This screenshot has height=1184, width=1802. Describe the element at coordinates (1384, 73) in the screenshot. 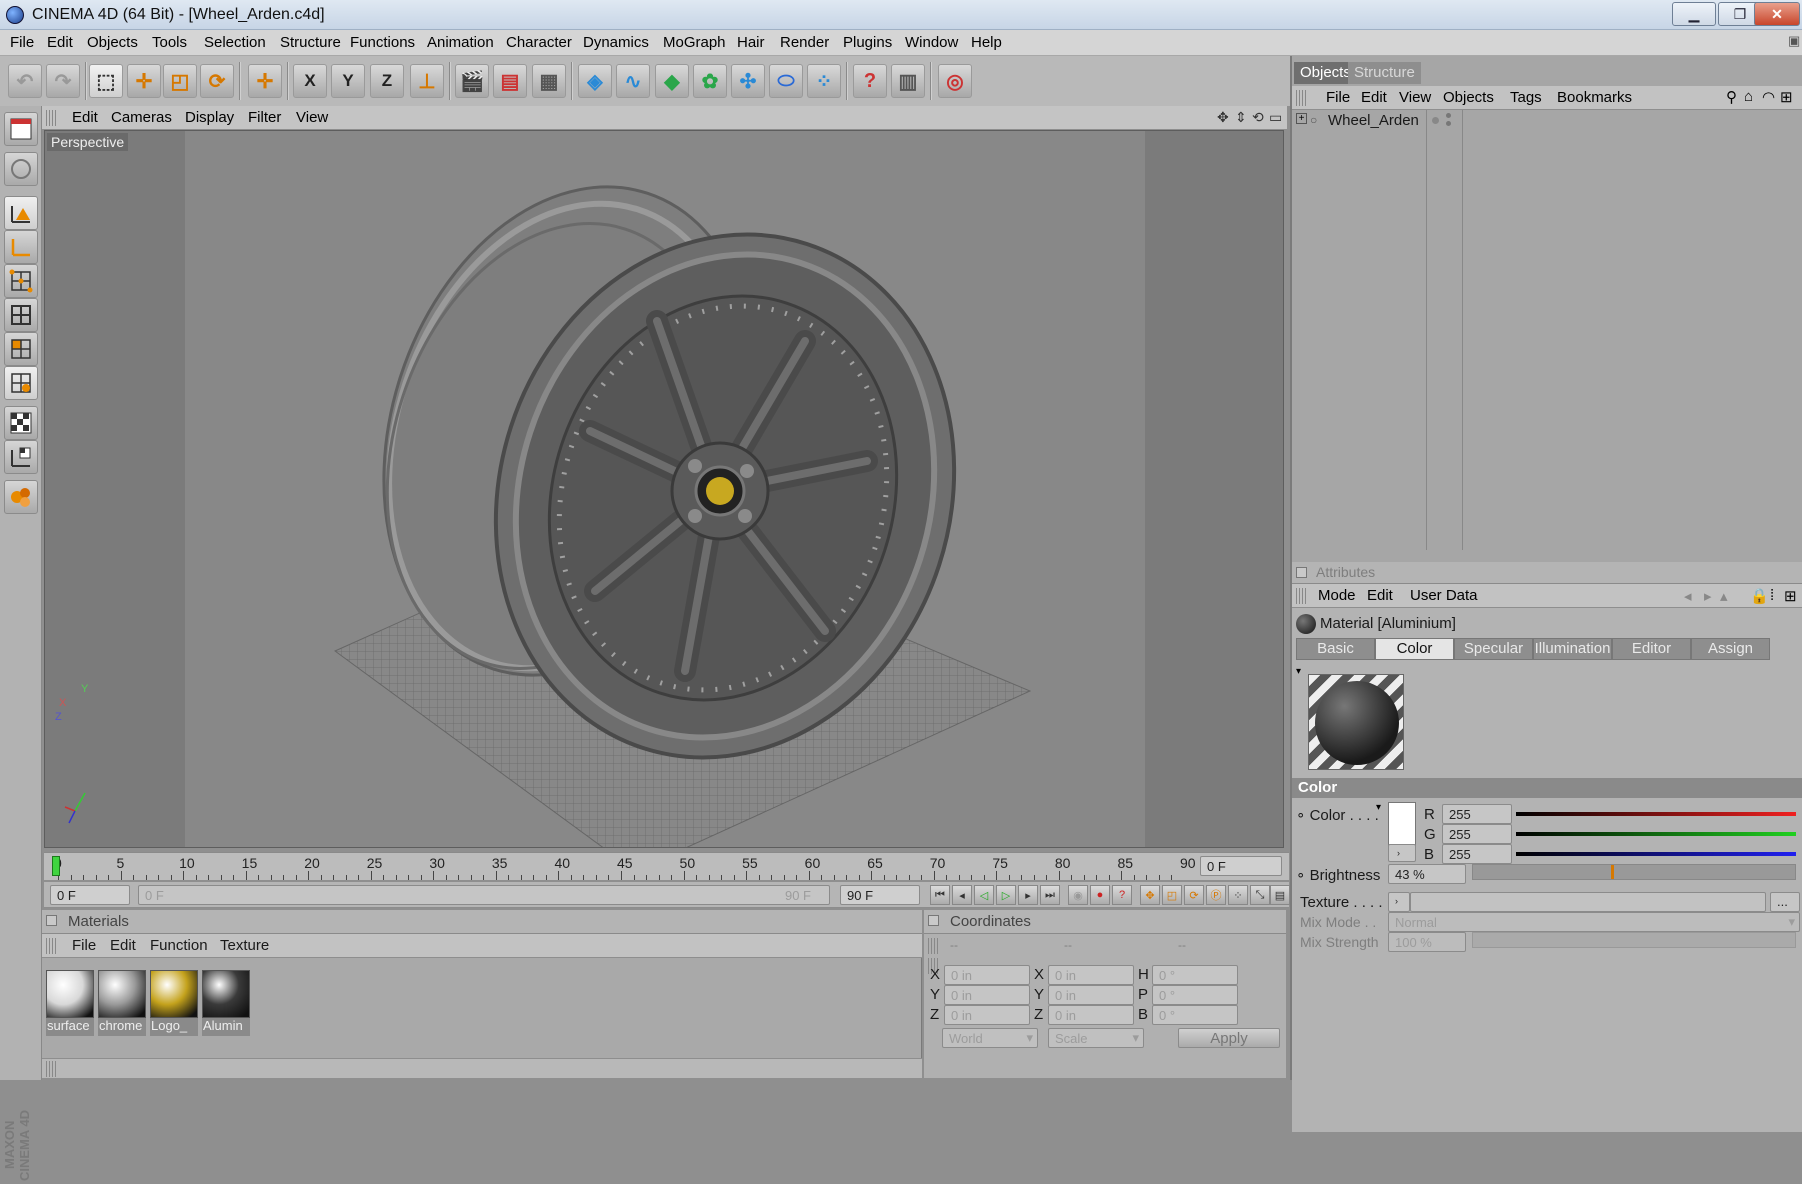

I see `tab-structure: Structure` at that location.